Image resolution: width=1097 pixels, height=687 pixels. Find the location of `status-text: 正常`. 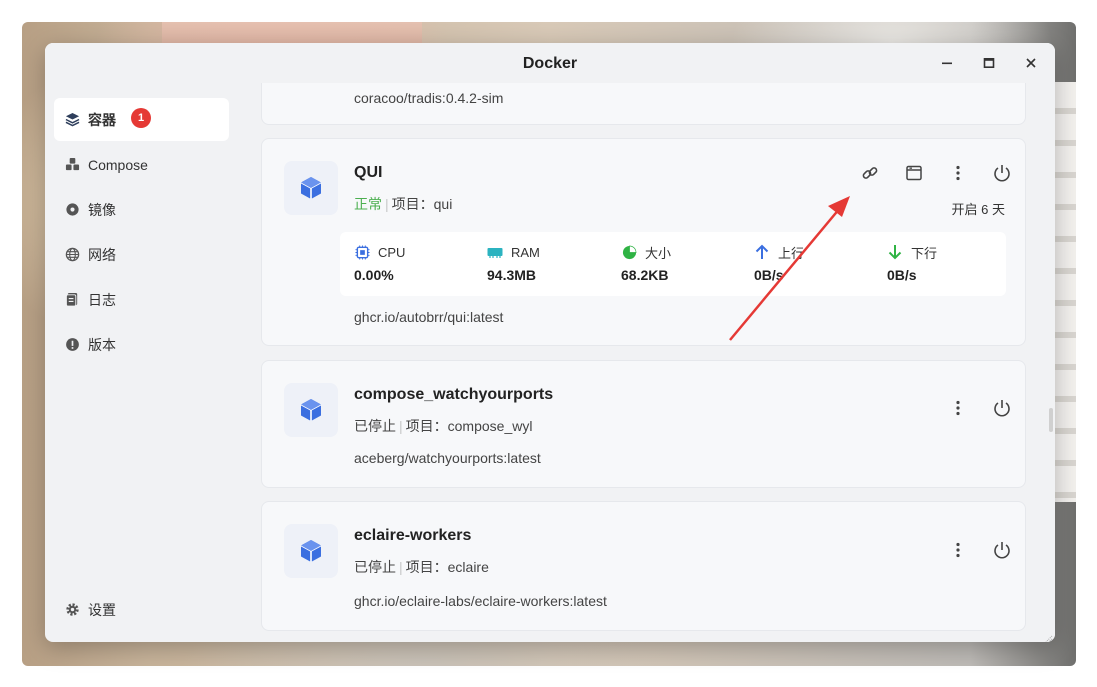

status-text: 正常 is located at coordinates (368, 204).